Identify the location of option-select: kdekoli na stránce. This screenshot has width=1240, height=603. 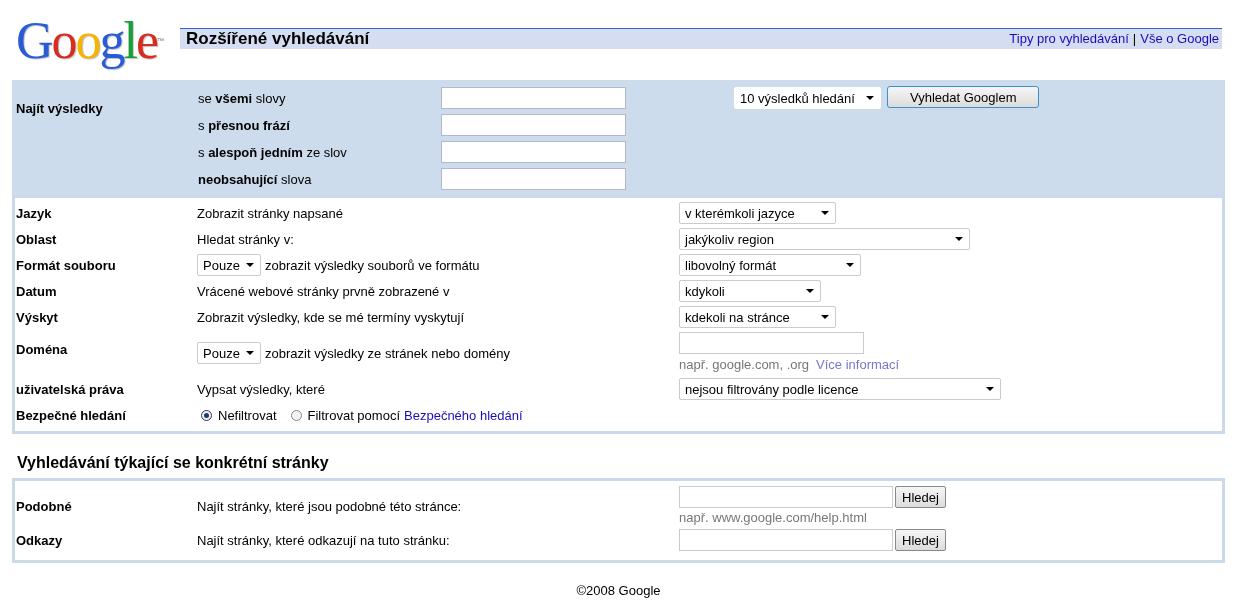
(757, 317).